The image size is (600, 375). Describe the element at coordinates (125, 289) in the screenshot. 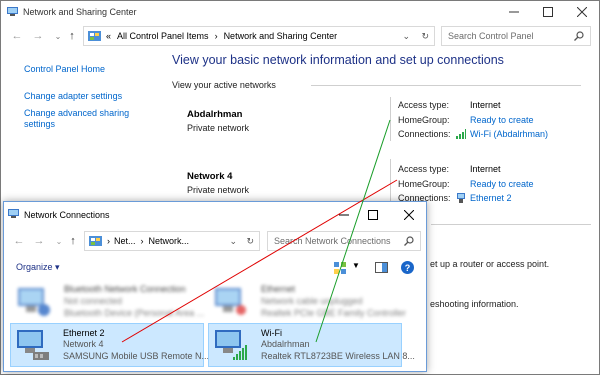

I see `adapter-name: Bluetooth Network Connection` at that location.